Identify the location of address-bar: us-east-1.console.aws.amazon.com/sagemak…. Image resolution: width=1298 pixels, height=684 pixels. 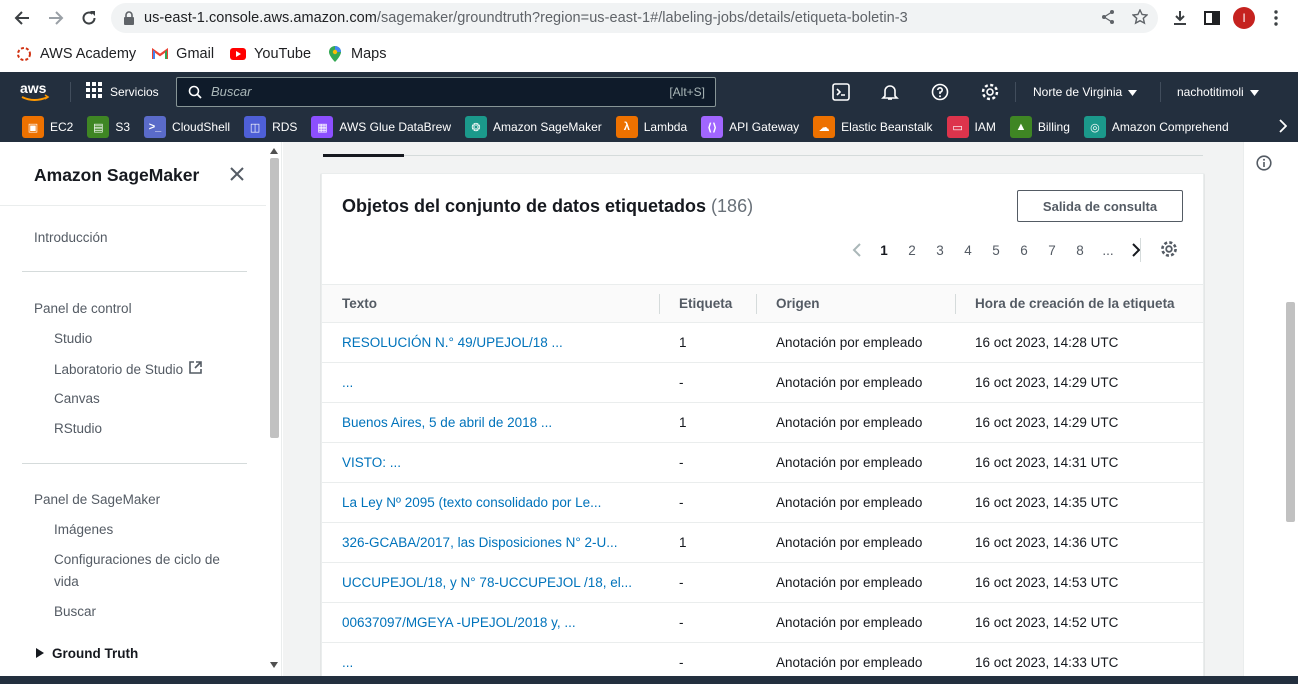
(634, 18).